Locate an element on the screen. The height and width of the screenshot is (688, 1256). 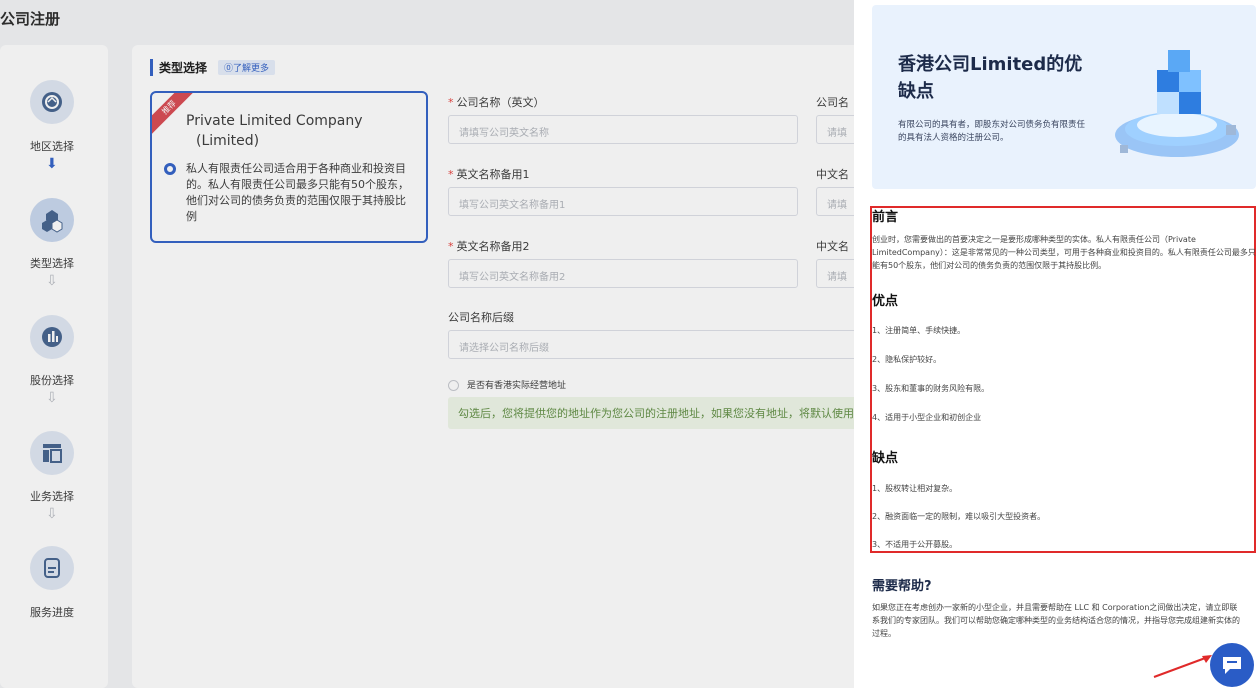
chat-icon is located at coordinates (1232, 665).